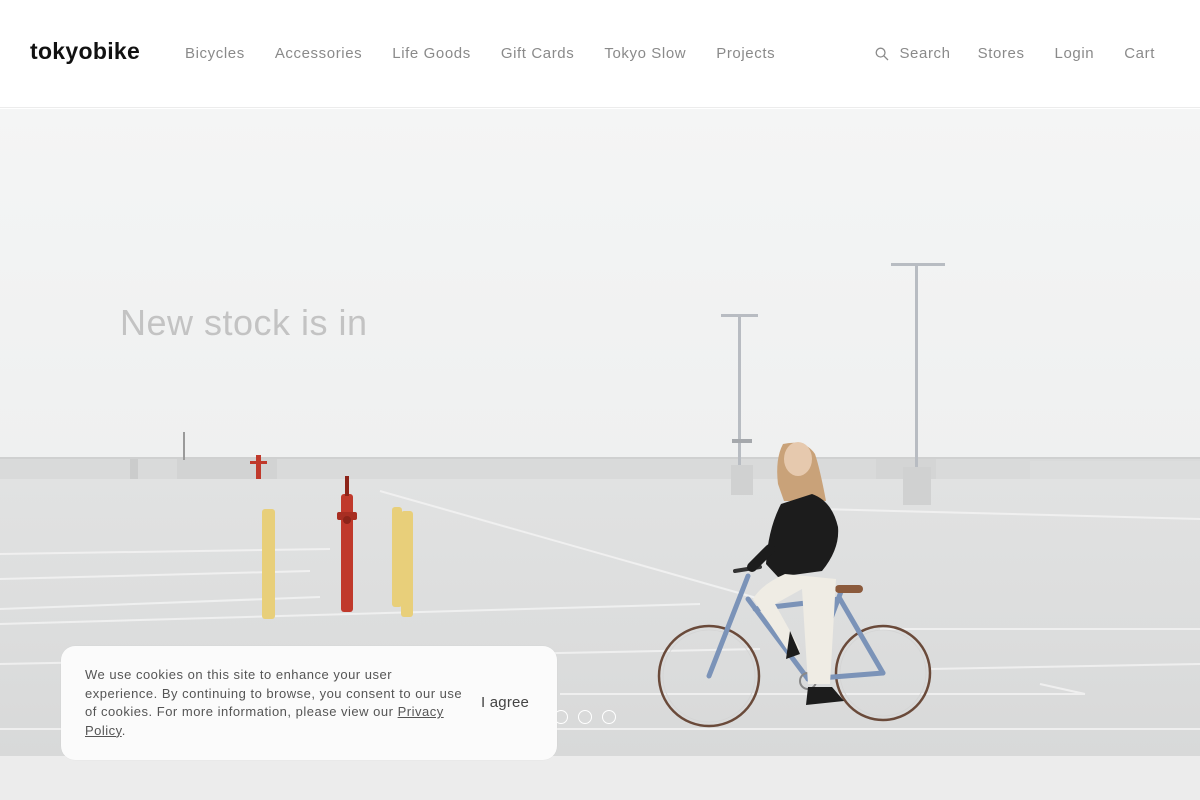 The width and height of the screenshot is (1200, 800). Describe the element at coordinates (505, 702) in the screenshot. I see `agree-button: I agree` at that location.